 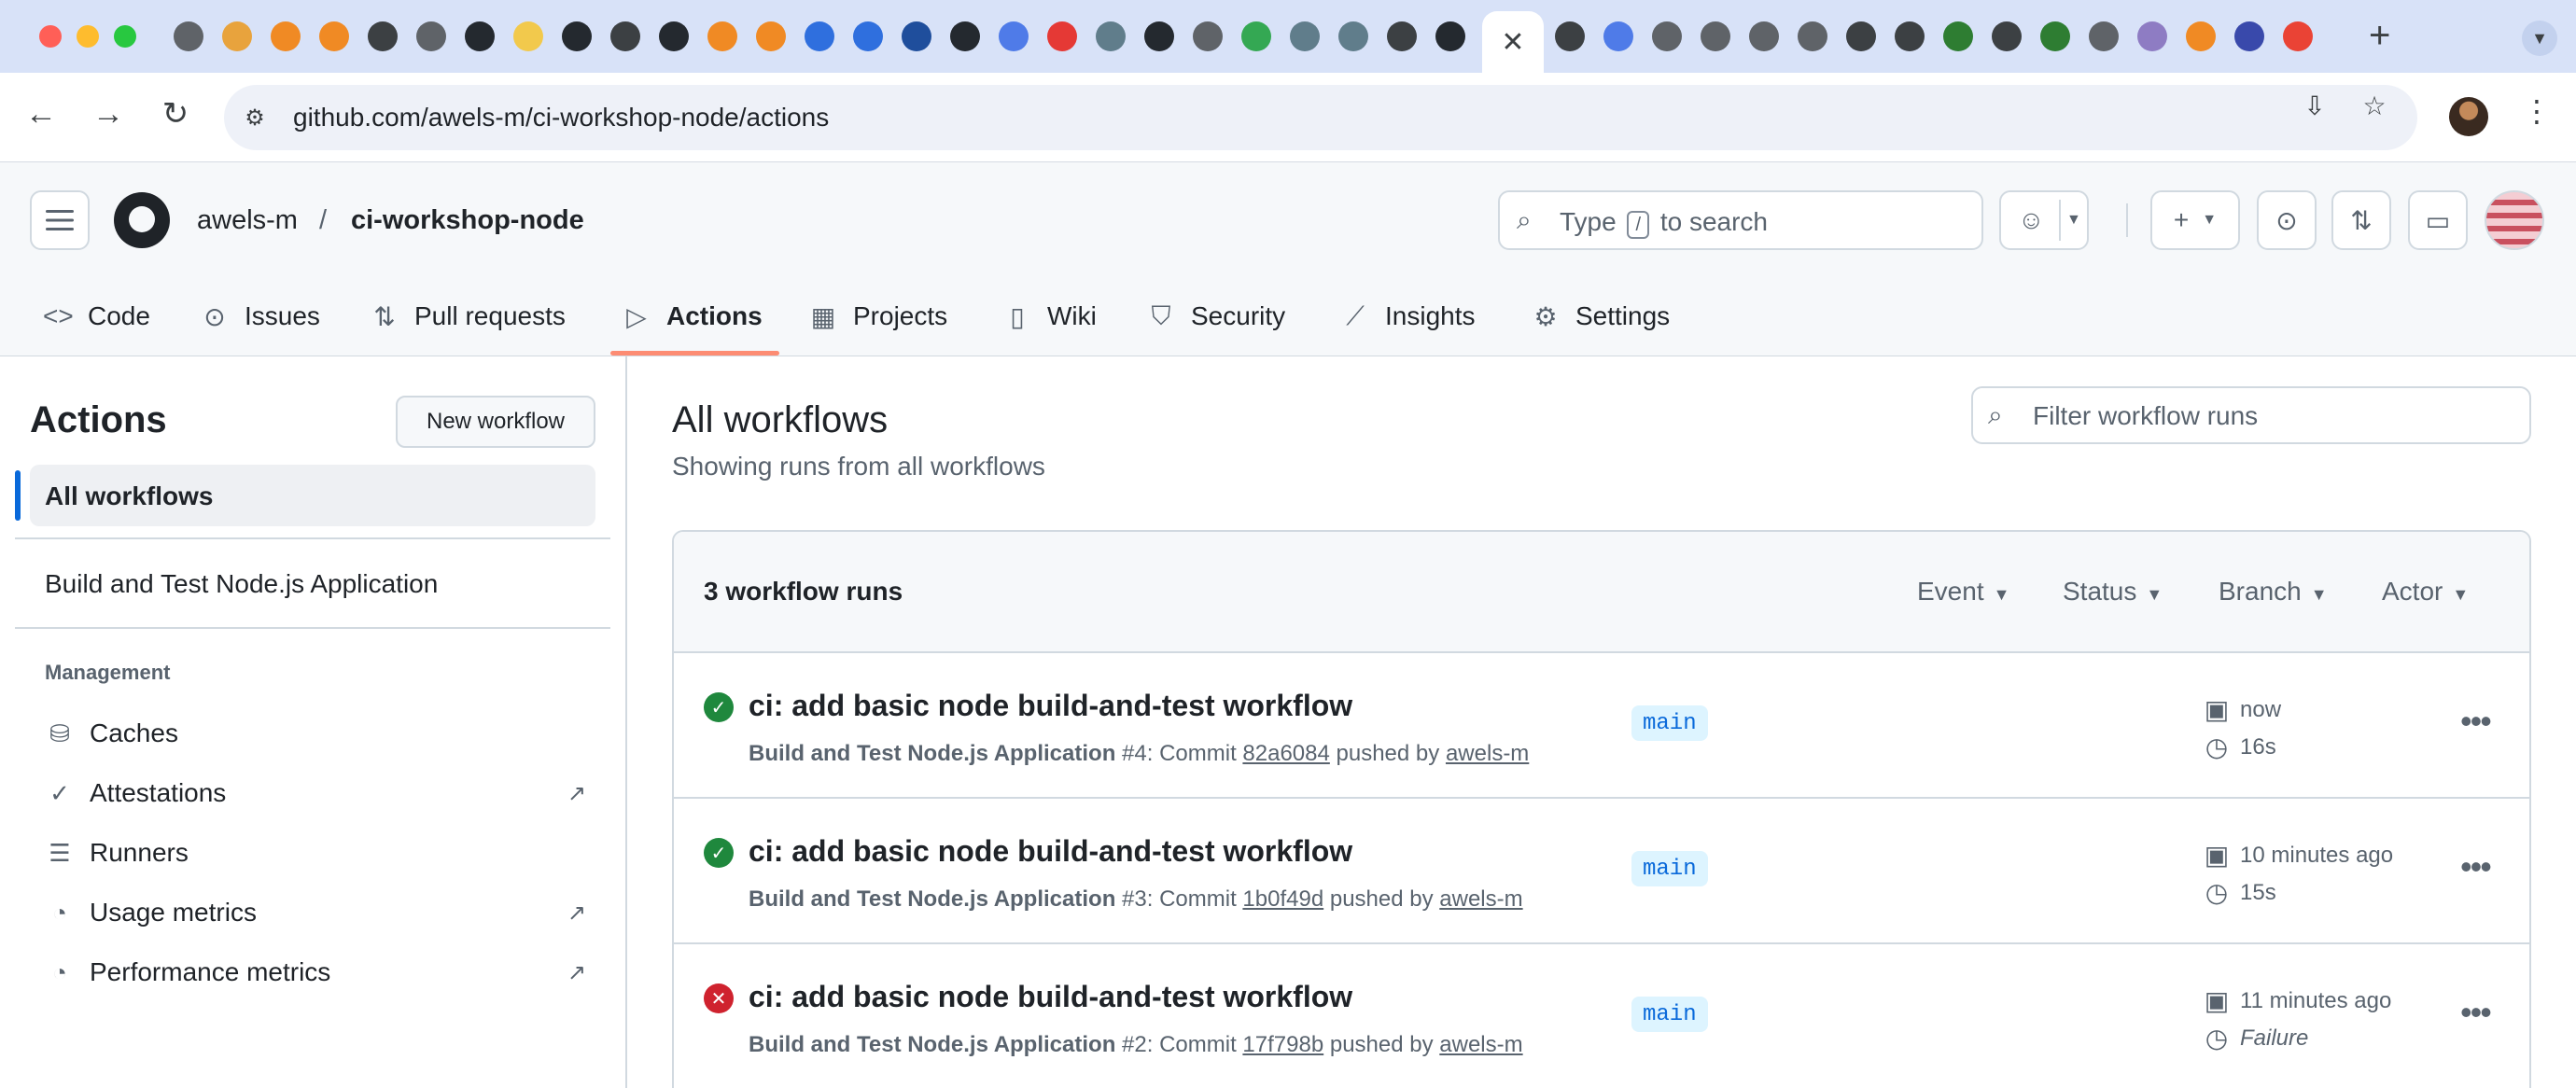 I want to click on inbox-button: ▭, so click(x=2438, y=220).